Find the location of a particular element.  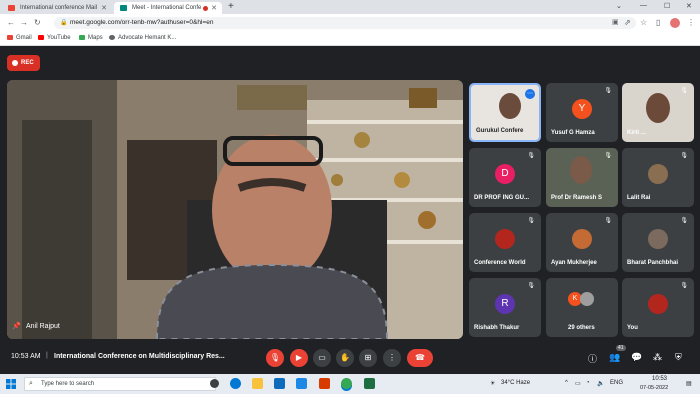

captions-button: ▭ is located at coordinates (322, 358).